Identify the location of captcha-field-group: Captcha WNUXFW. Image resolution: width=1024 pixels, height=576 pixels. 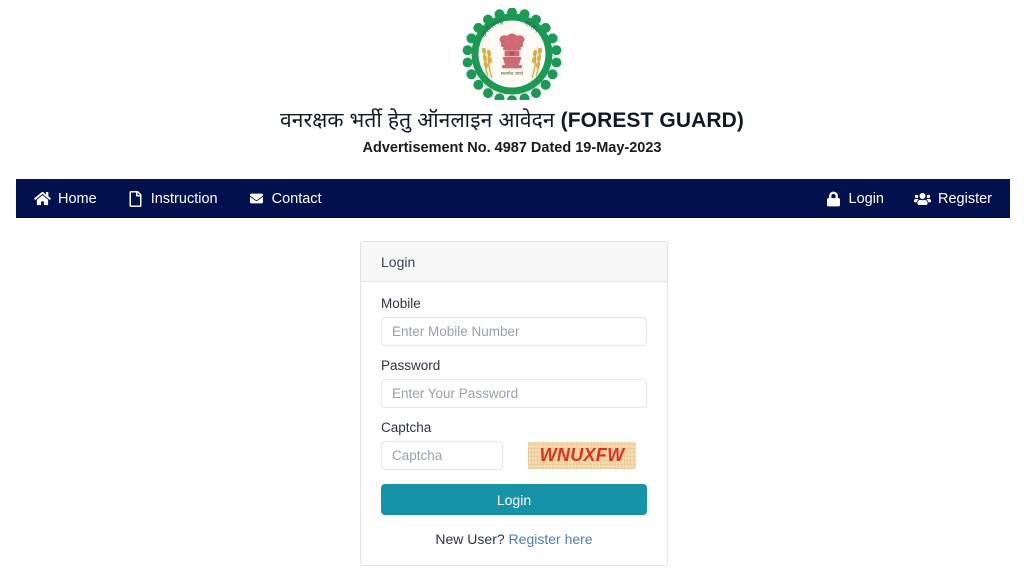
(514, 445).